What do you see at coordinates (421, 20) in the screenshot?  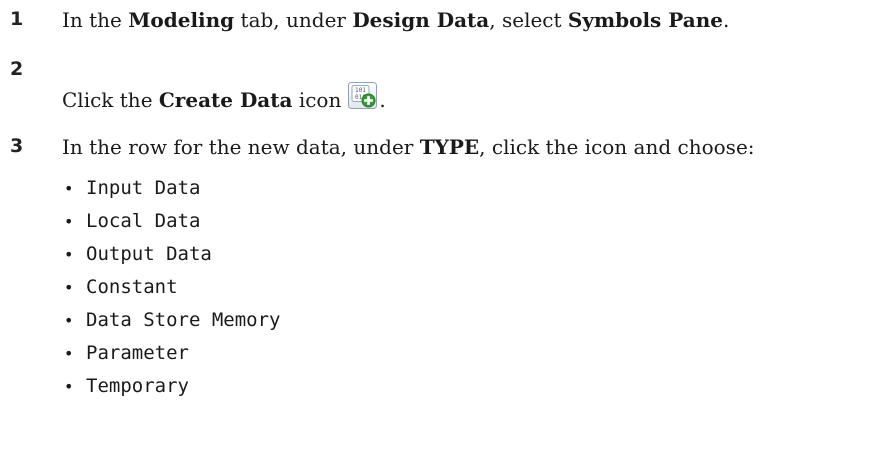 I see `design-data-label: Design Data` at bounding box center [421, 20].